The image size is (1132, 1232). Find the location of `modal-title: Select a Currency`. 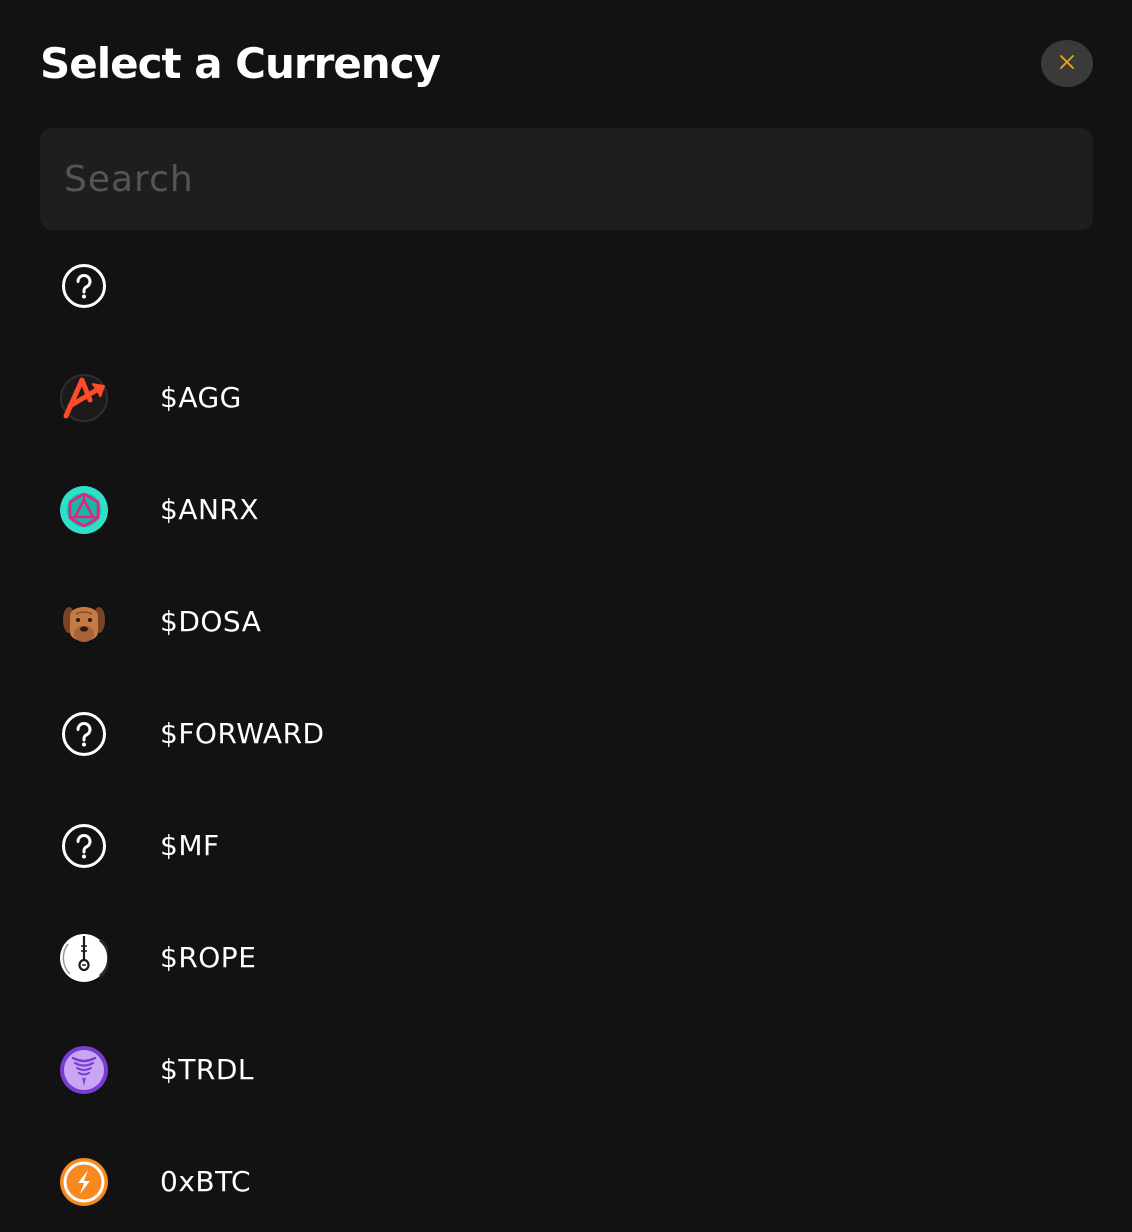

modal-title: Select a Currency is located at coordinates (240, 63).